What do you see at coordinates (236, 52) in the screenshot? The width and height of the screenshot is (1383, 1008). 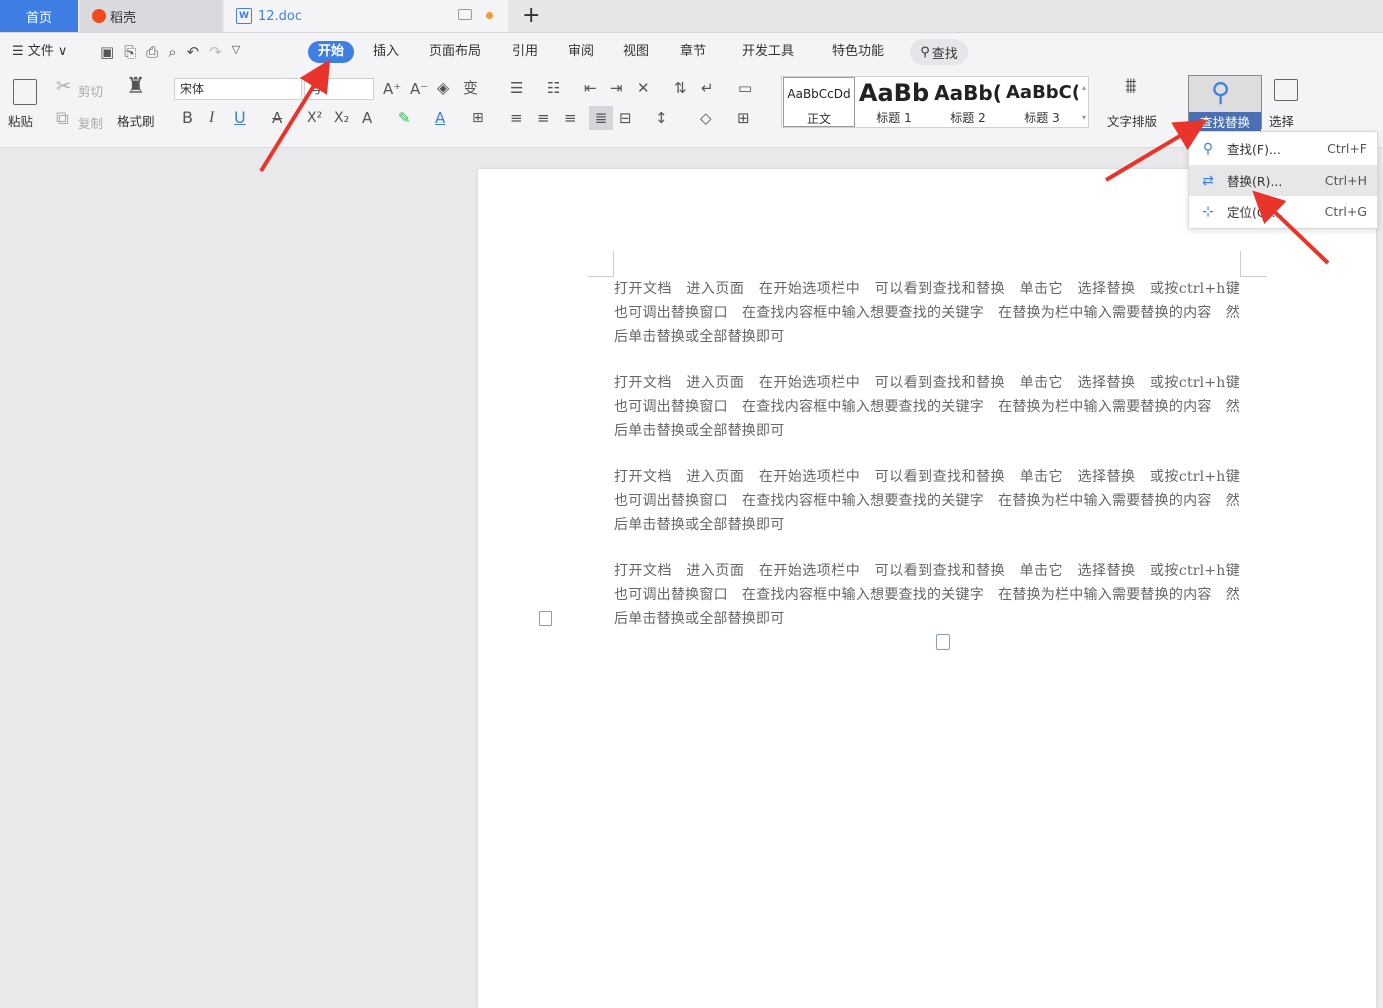 I see `customize-icon: ▽` at bounding box center [236, 52].